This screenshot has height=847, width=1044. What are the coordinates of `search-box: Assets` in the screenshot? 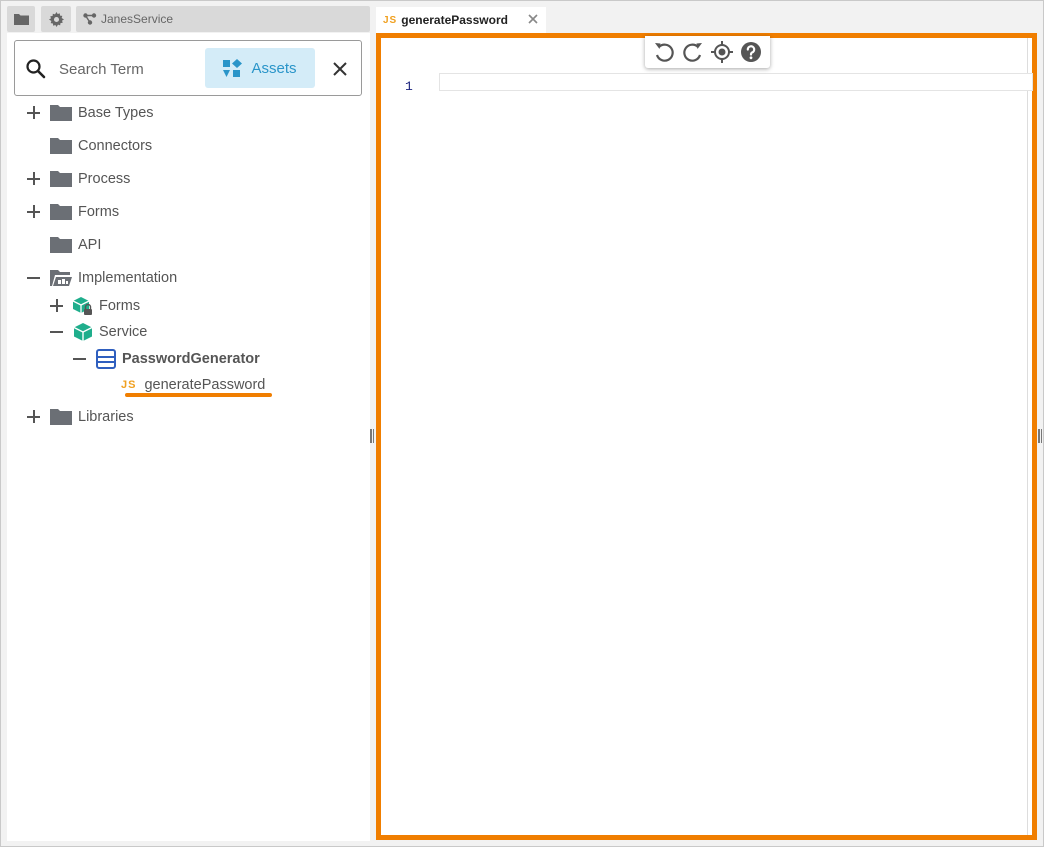 It's located at (188, 68).